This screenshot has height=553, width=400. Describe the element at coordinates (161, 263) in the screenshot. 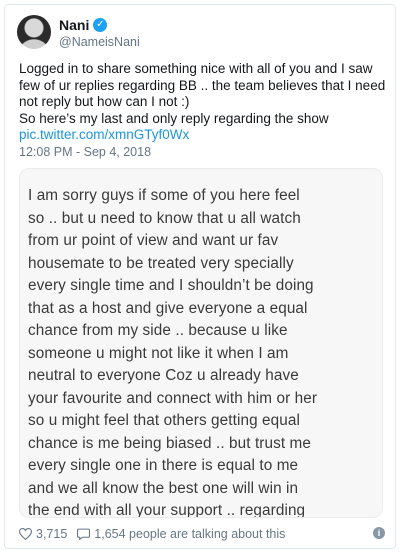

I see `image-line: housemate to be treated very specially` at that location.